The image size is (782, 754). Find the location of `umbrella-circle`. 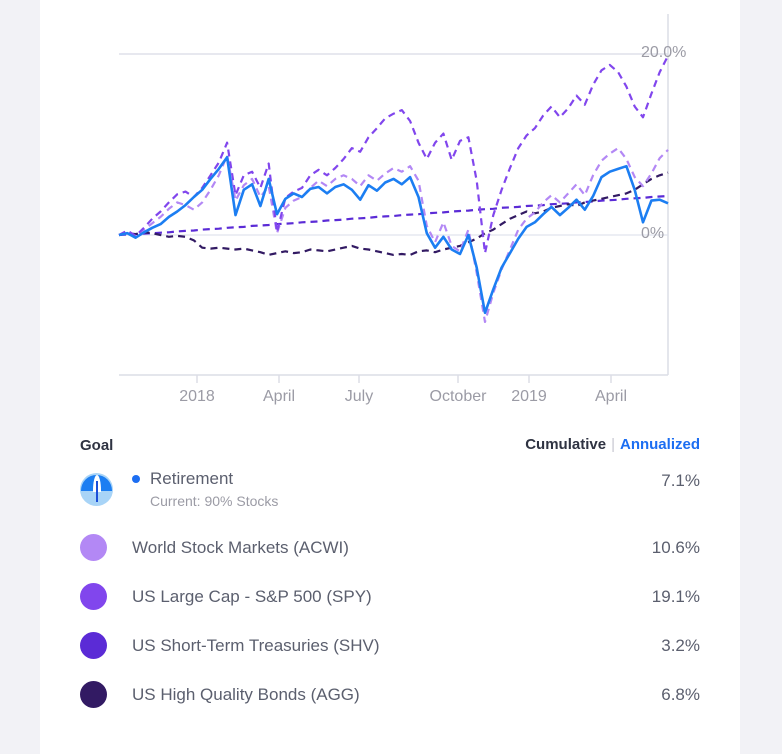

umbrella-circle is located at coordinates (96, 489).